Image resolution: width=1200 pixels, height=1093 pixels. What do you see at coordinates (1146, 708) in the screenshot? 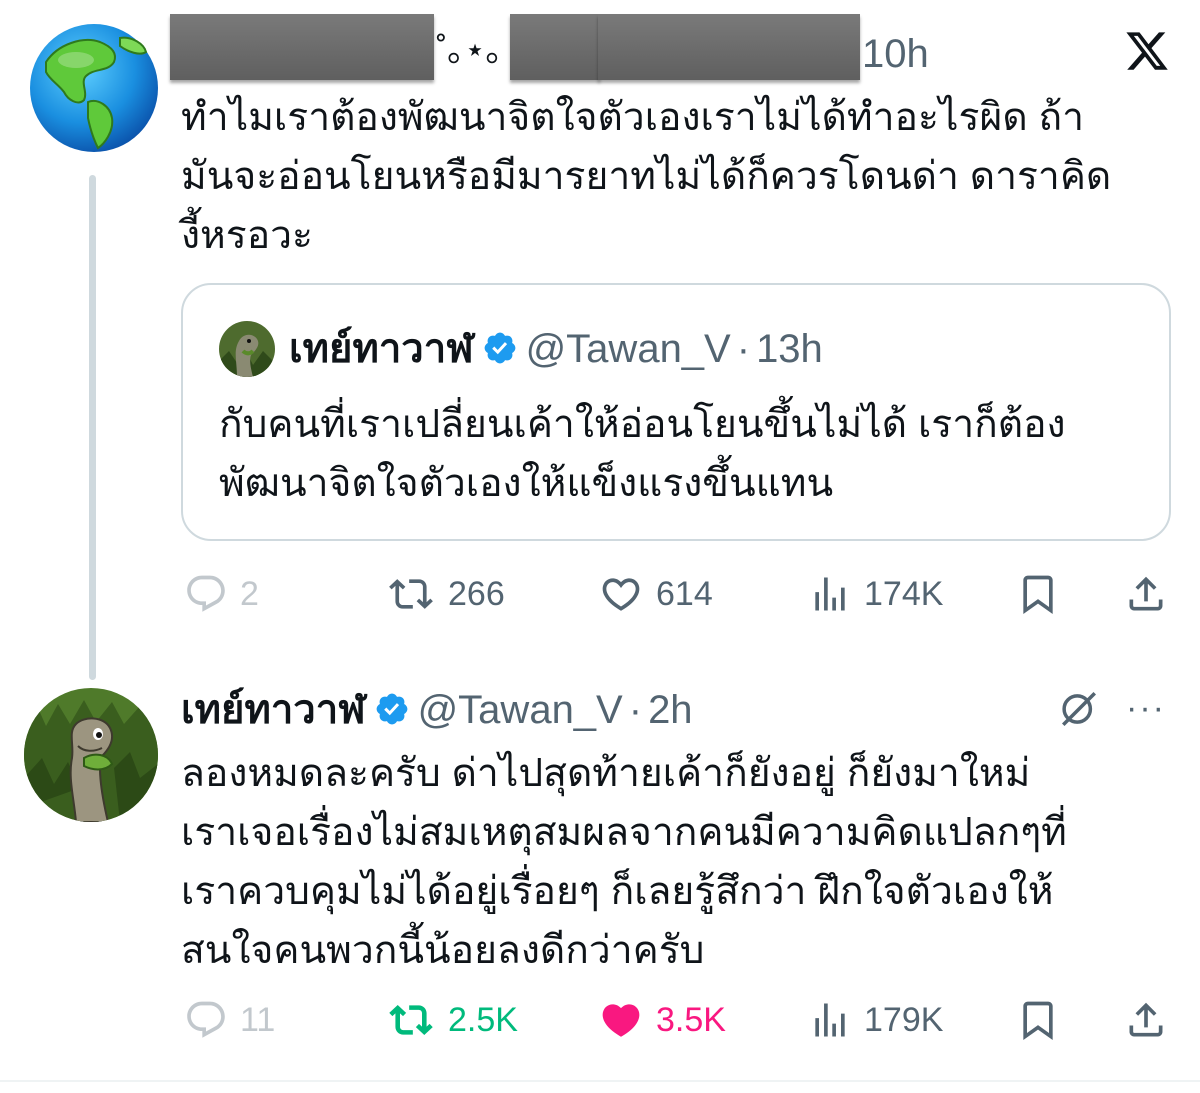
I see `more-icon: ···` at bounding box center [1146, 708].